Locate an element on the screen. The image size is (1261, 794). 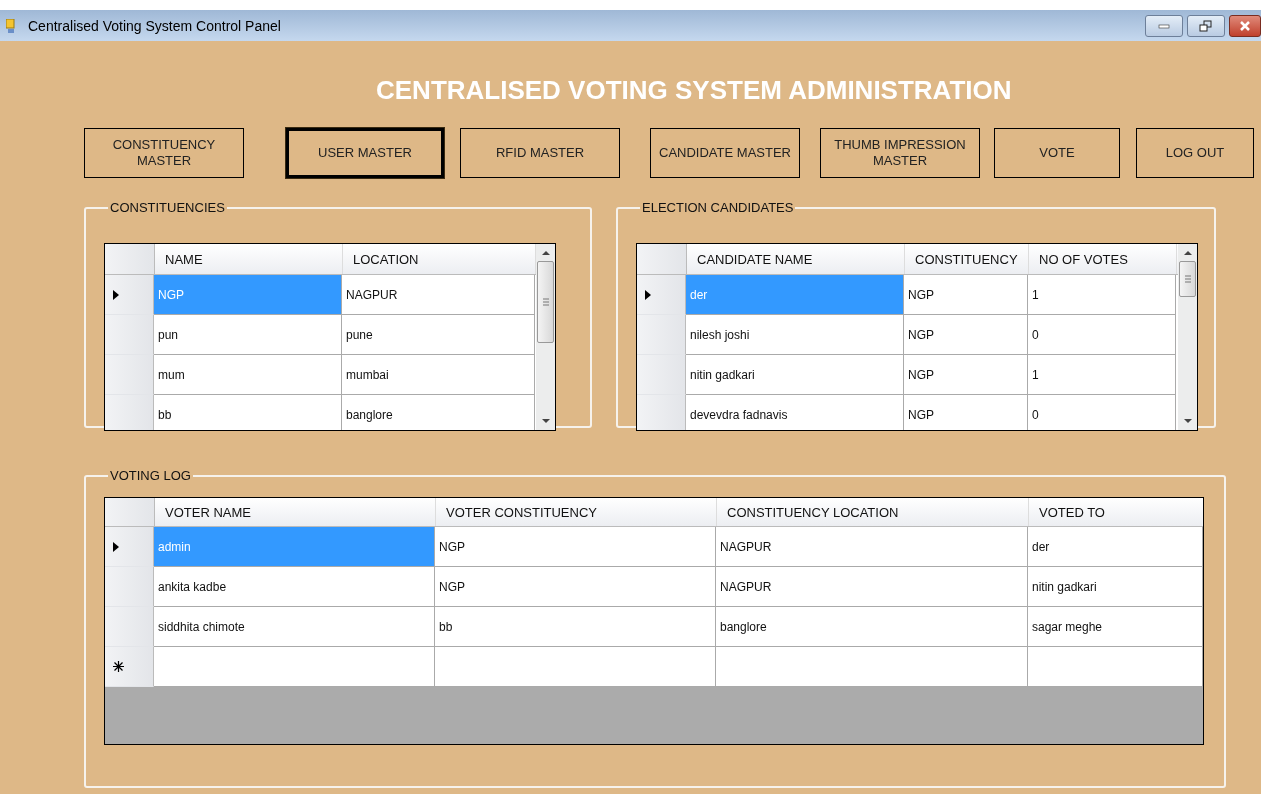
close-button is located at coordinates (1245, 25).